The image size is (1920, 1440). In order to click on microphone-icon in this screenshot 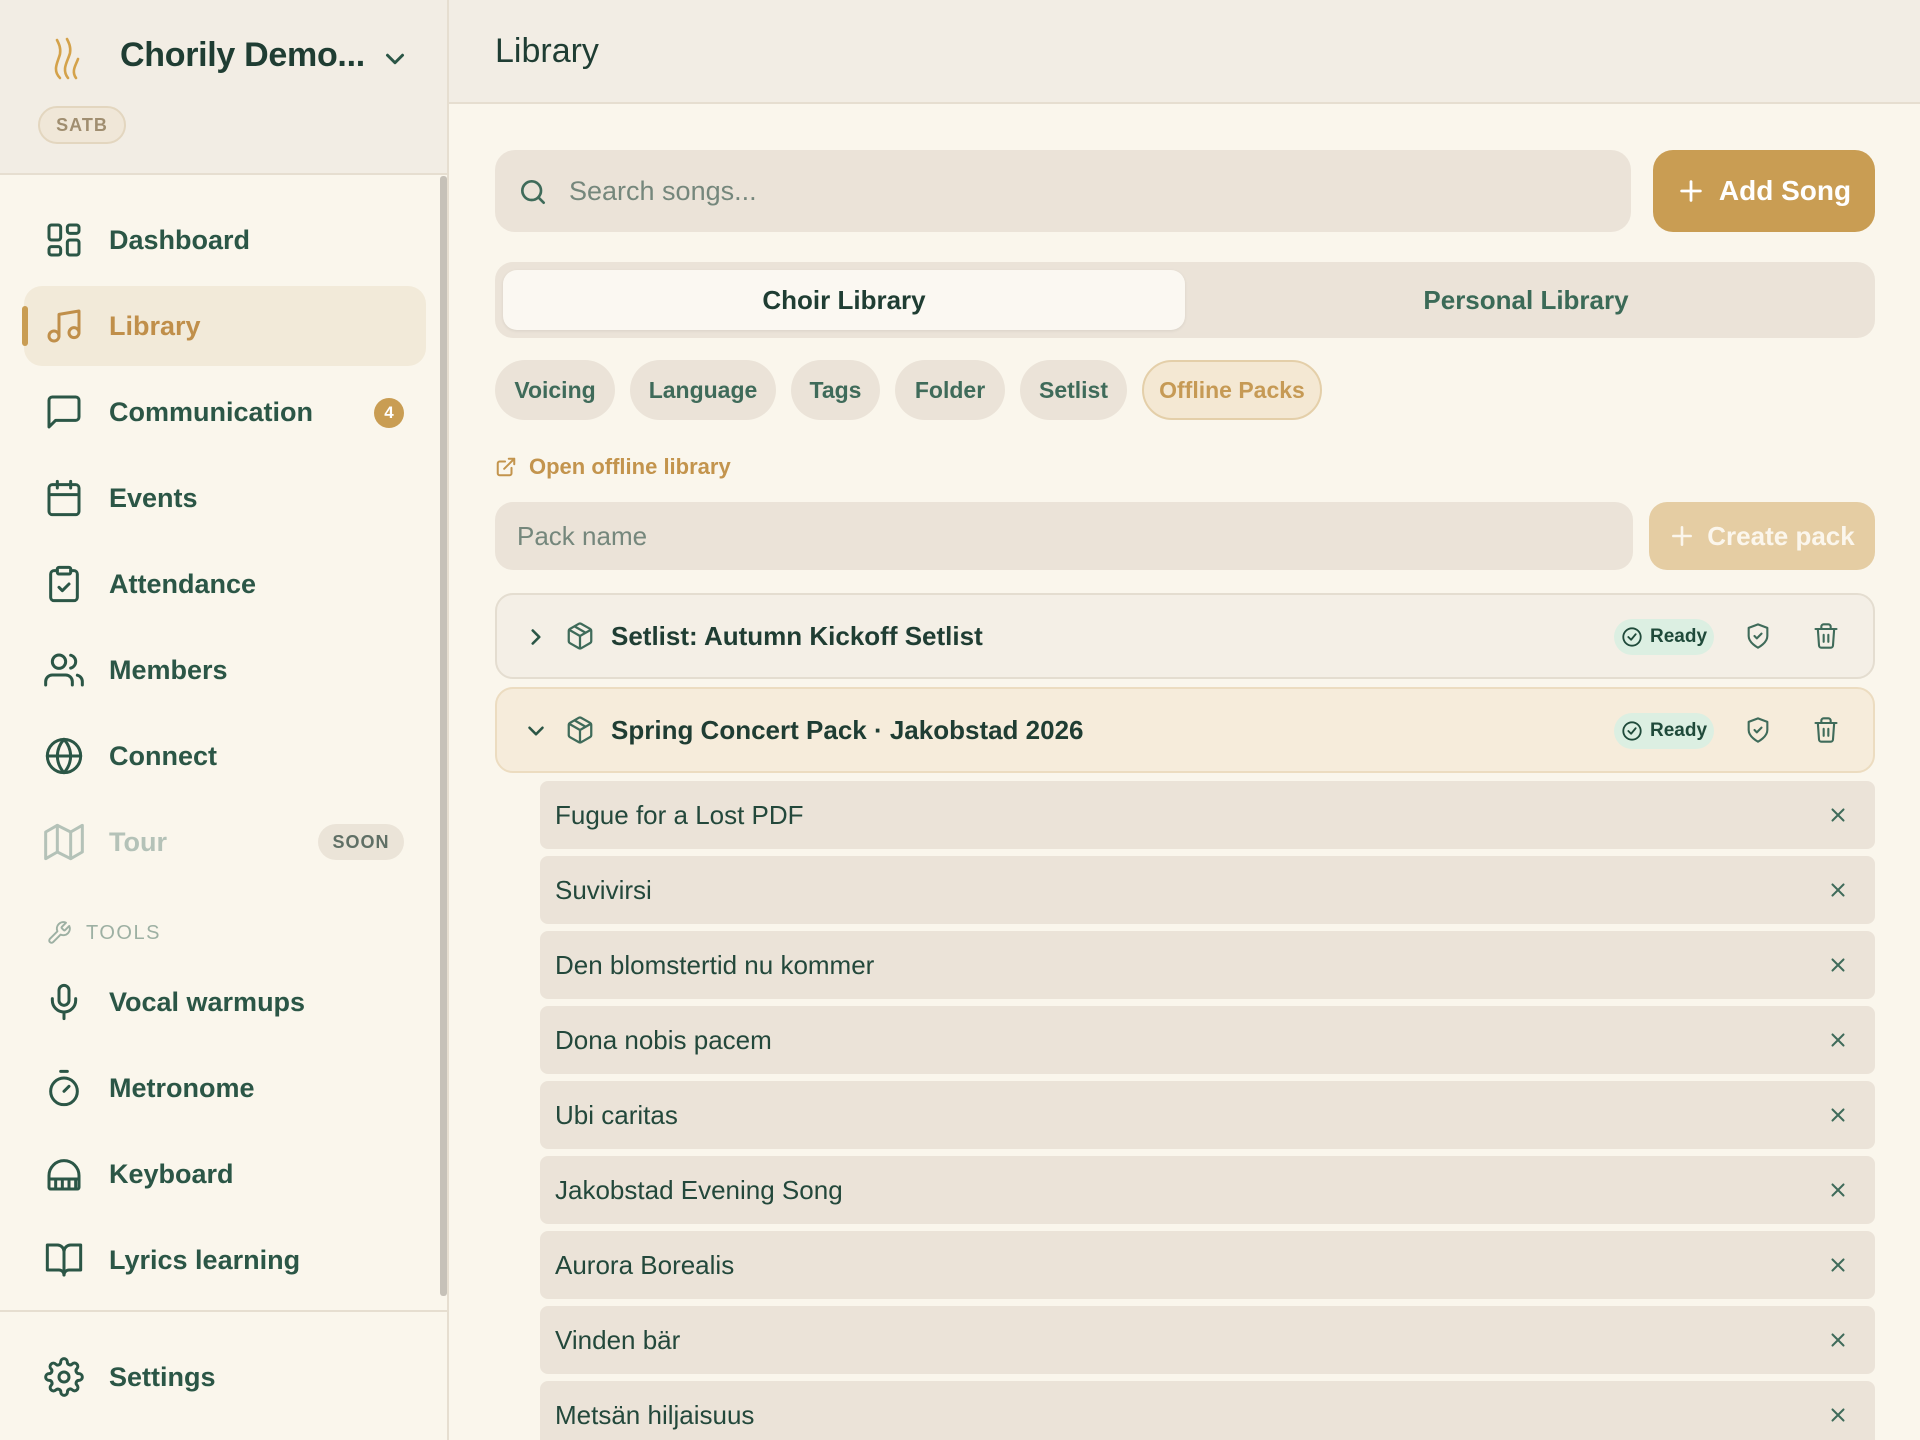, I will do `click(64, 1002)`.